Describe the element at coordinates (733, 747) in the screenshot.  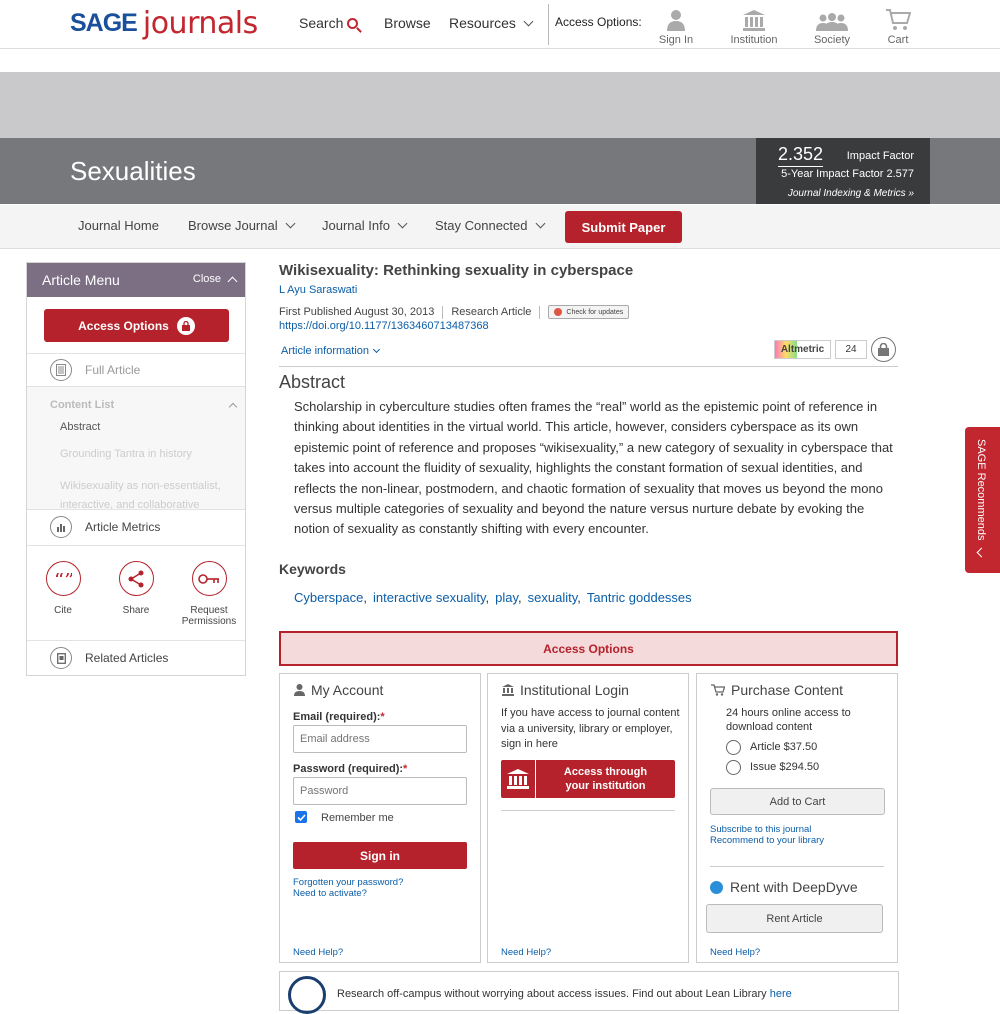
I see `article-purchase-radio` at that location.